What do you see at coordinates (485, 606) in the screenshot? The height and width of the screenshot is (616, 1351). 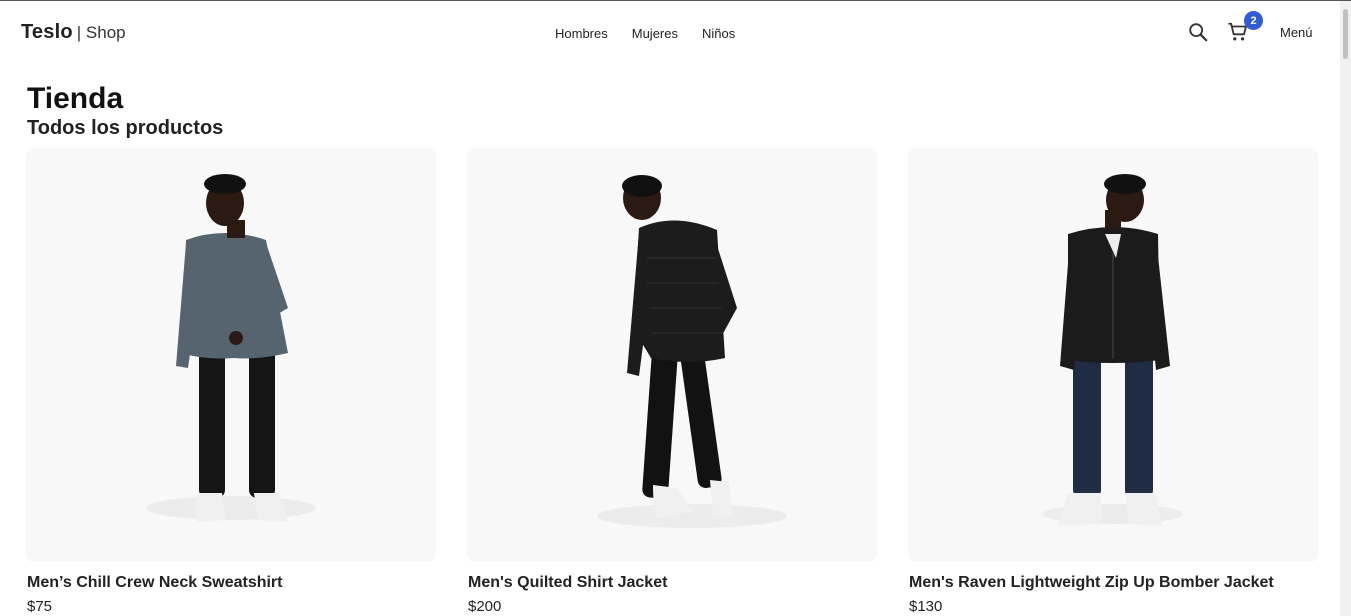 I see `product-price: $200` at bounding box center [485, 606].